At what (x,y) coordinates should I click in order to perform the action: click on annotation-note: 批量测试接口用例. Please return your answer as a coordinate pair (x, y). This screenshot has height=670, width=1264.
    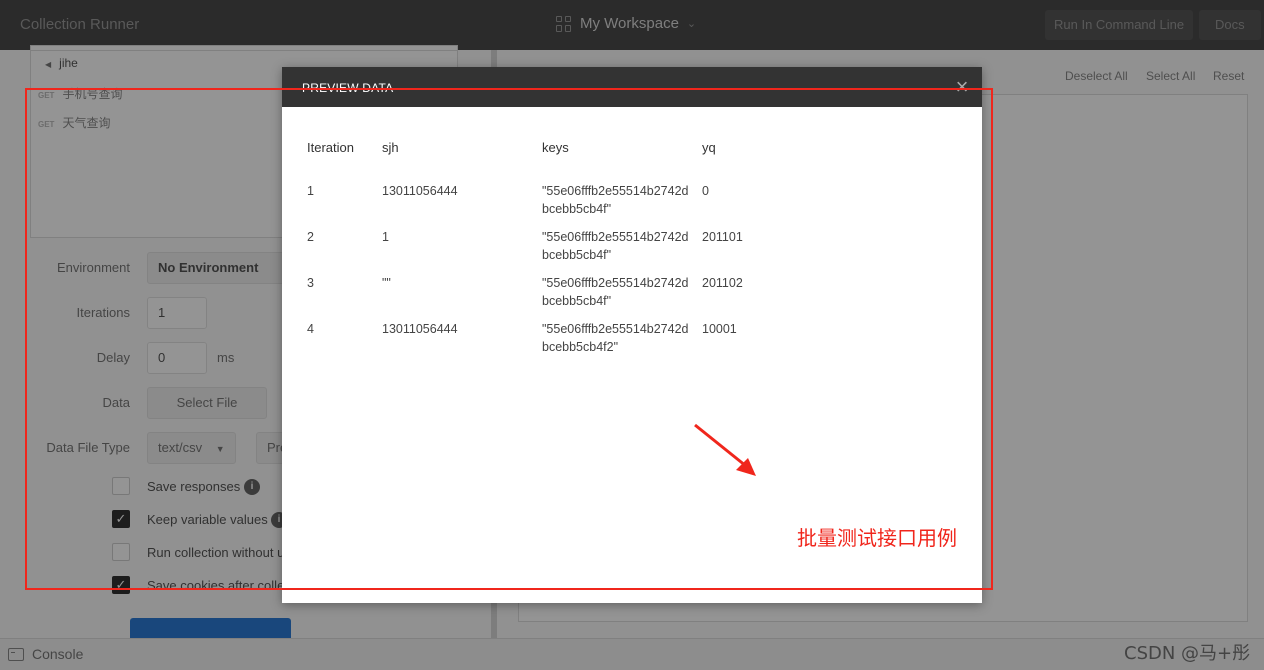
    Looking at the image, I should click on (877, 538).